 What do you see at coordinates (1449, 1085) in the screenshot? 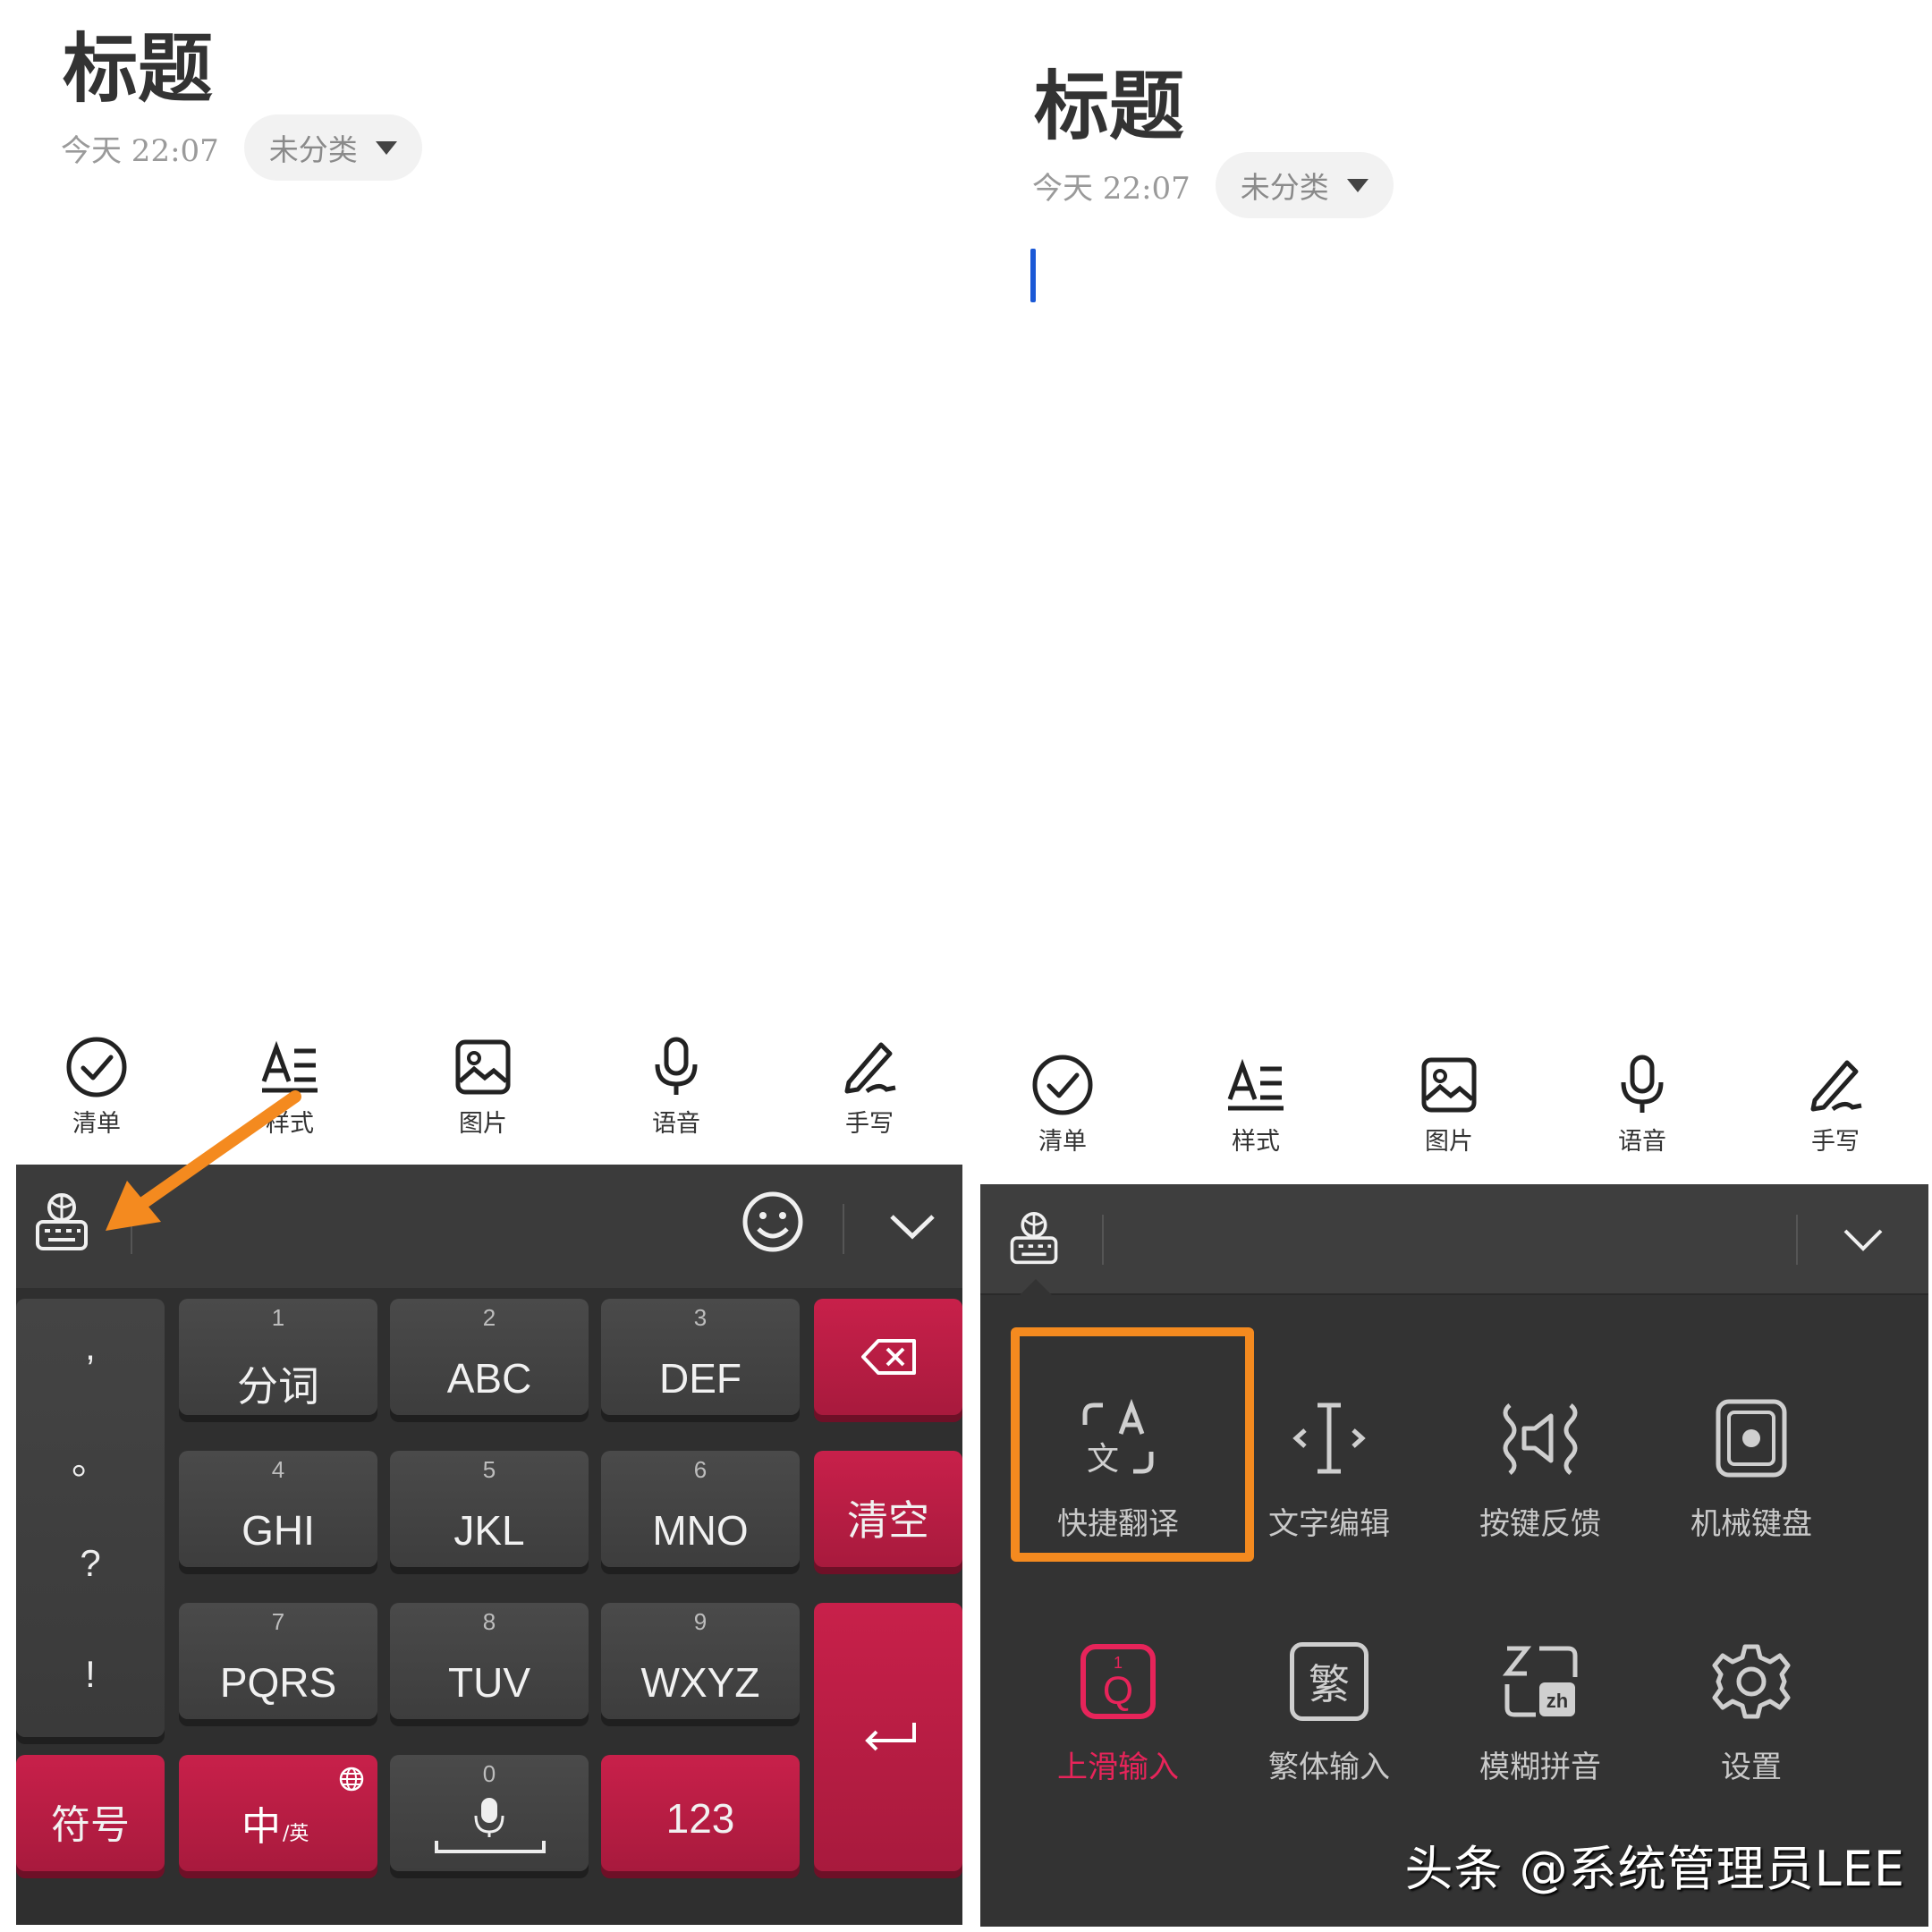
I see `image-icon` at bounding box center [1449, 1085].